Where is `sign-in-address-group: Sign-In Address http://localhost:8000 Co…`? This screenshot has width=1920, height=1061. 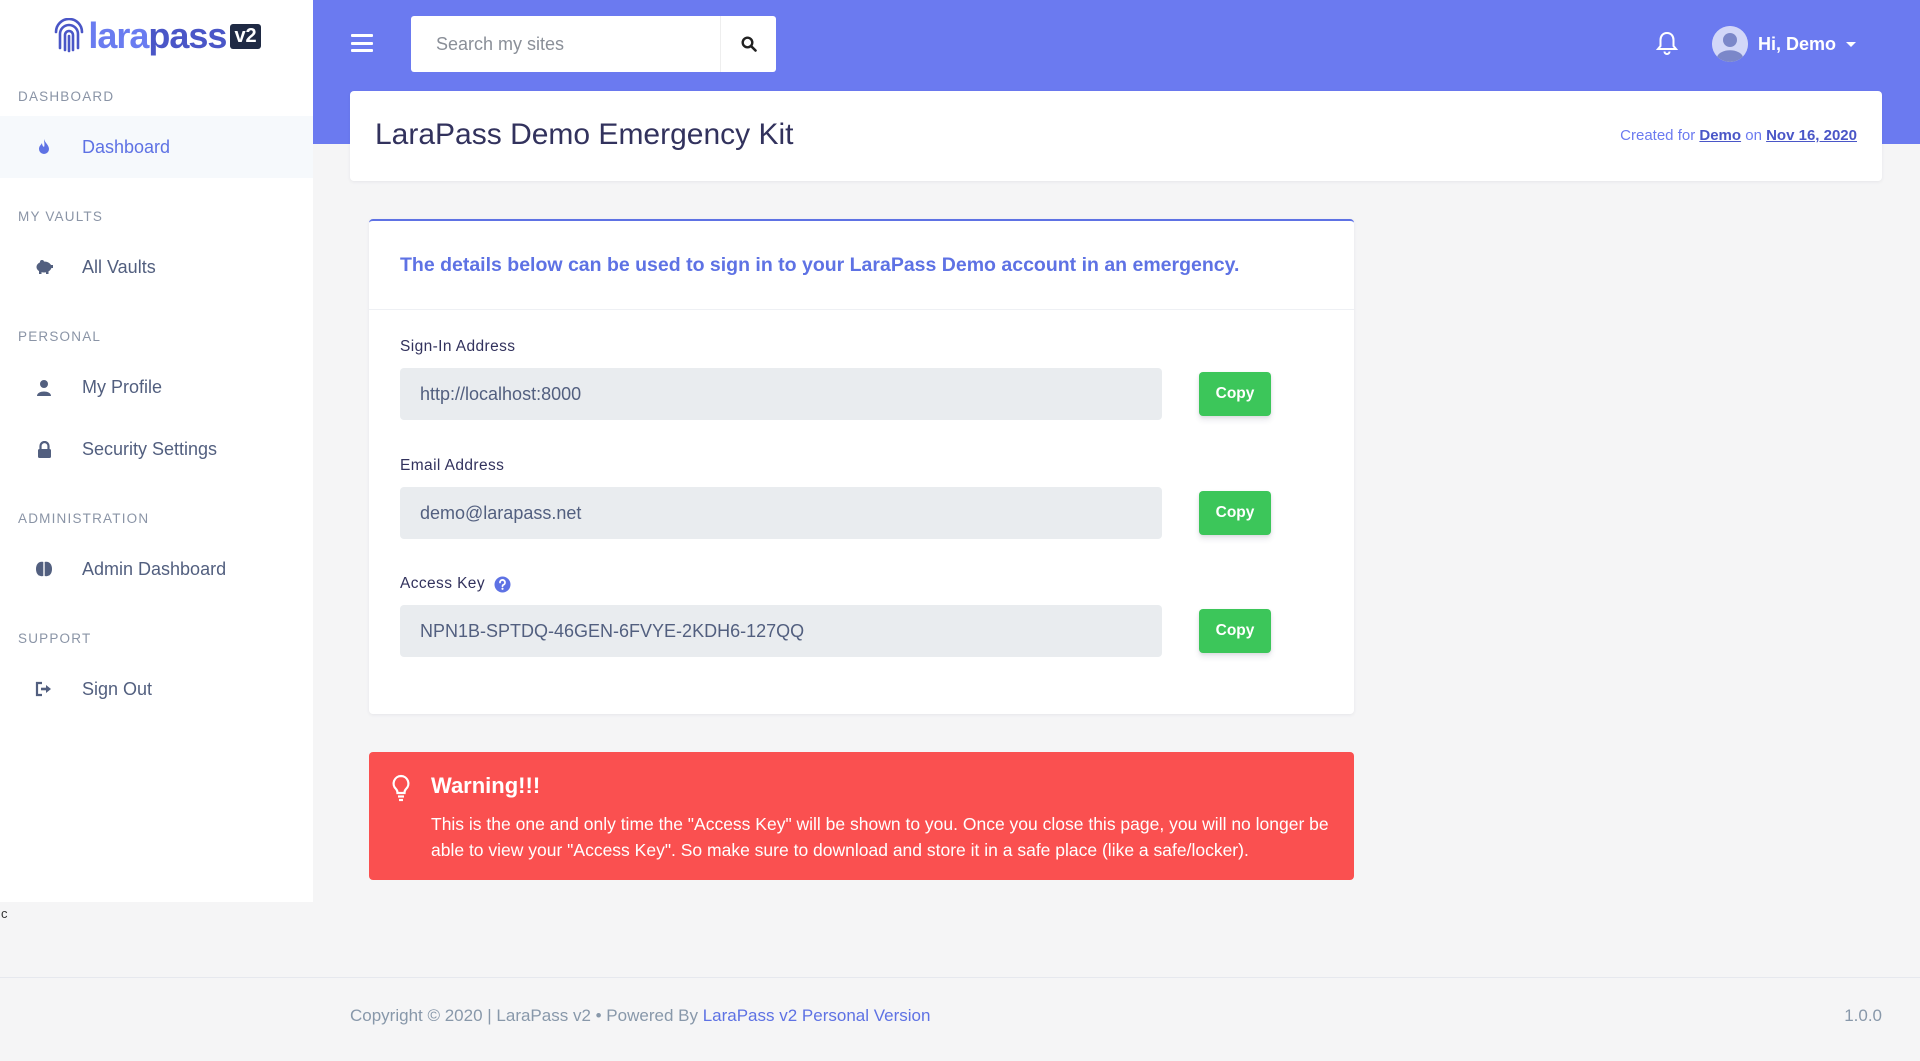 sign-in-address-group: Sign-In Address http://localhost:8000 Co… is located at coordinates (835, 379).